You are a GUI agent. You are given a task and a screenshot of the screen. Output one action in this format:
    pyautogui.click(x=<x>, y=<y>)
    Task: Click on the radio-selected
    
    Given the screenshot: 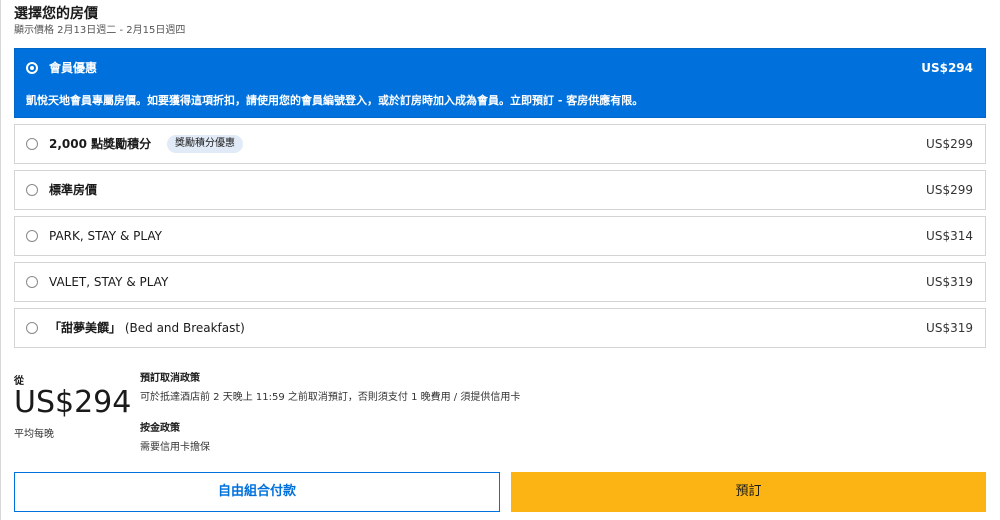 What is the action you would take?
    pyautogui.click(x=32, y=68)
    